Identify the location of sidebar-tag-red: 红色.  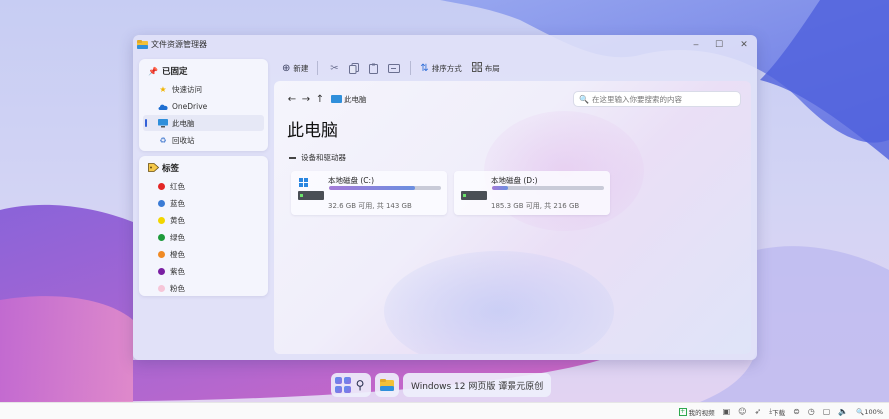
(203, 186).